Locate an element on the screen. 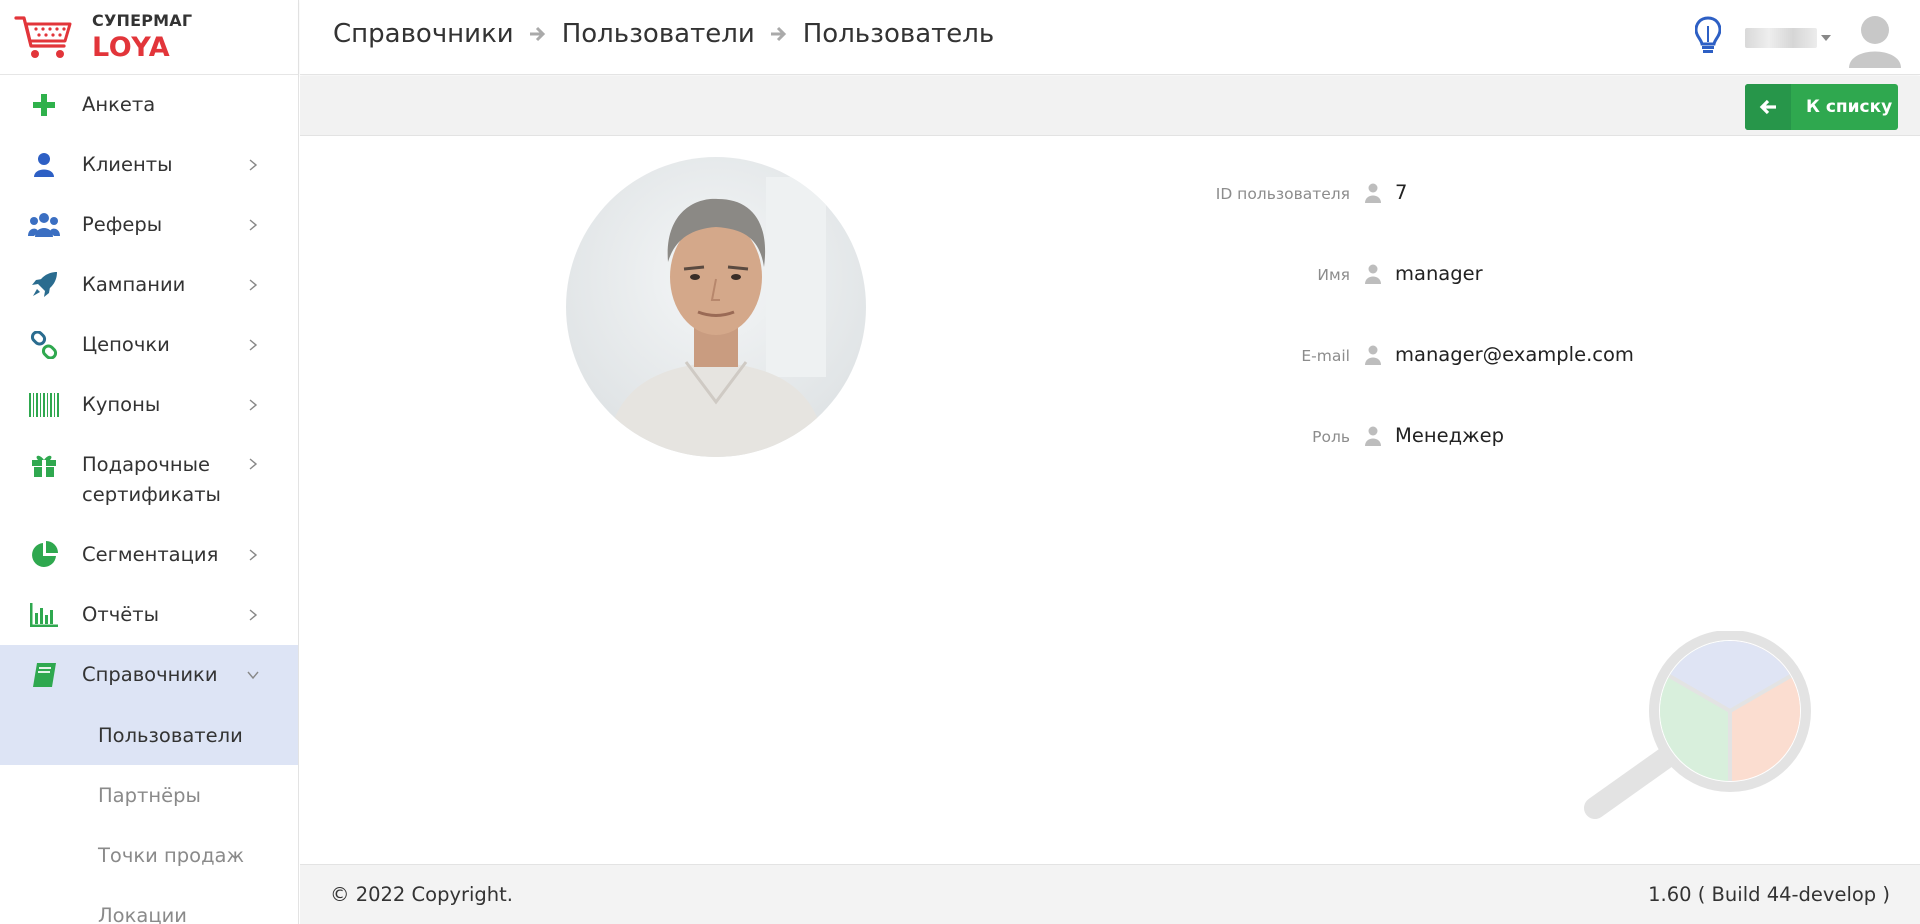 This screenshot has height=924, width=1920. chevron-down-icon is located at coordinates (253, 675).